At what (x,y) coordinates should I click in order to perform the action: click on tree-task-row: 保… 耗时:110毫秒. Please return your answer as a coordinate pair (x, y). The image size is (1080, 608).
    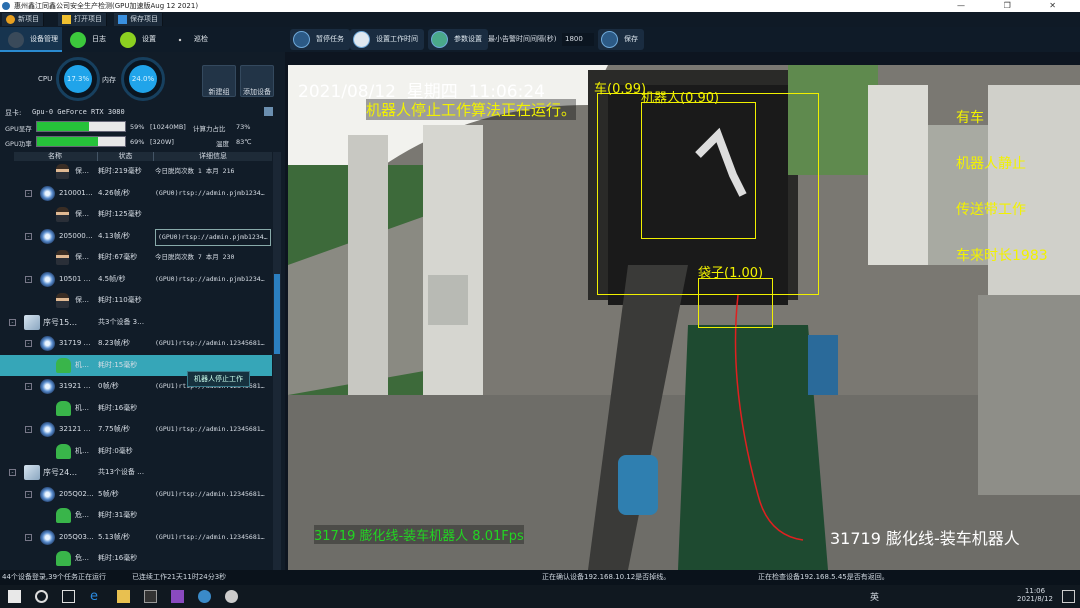
    Looking at the image, I should click on (136, 300).